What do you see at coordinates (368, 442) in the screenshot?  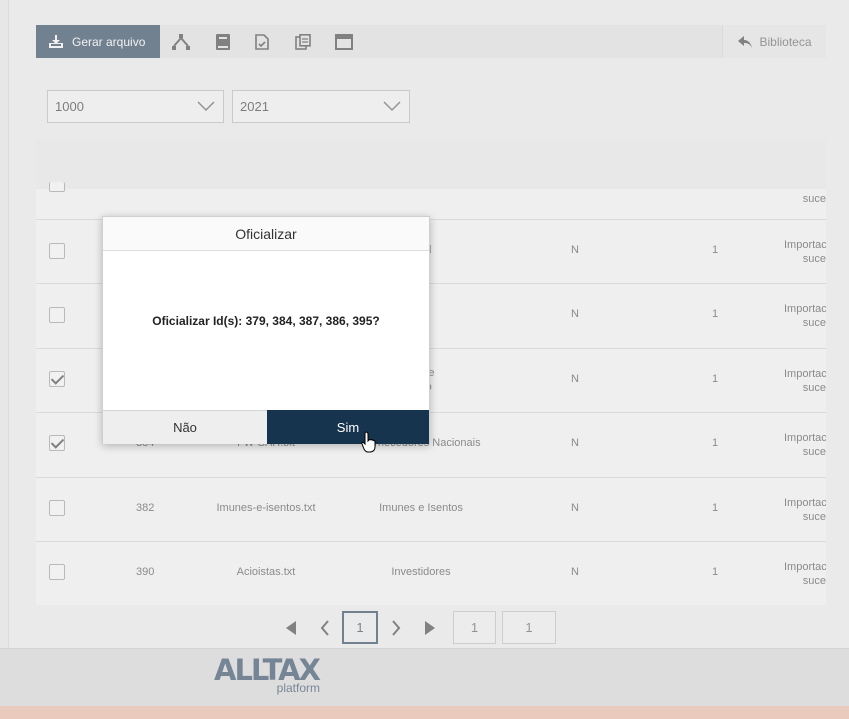 I see `hand-cursor-icon` at bounding box center [368, 442].